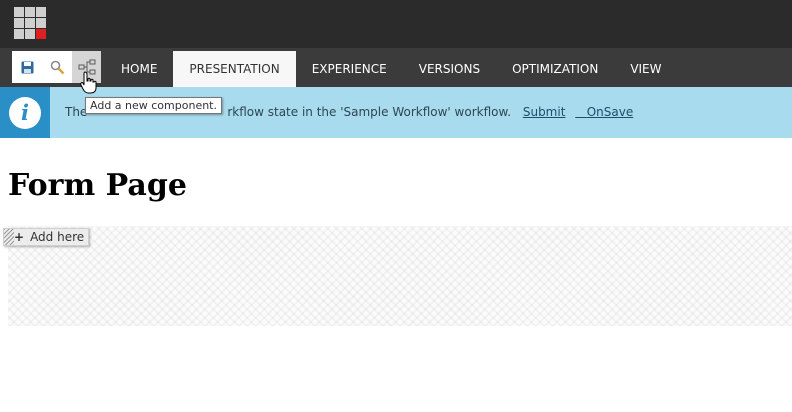 Image resolution: width=792 pixels, height=412 pixels. Describe the element at coordinates (97, 185) in the screenshot. I see `page-title: Form Page` at that location.